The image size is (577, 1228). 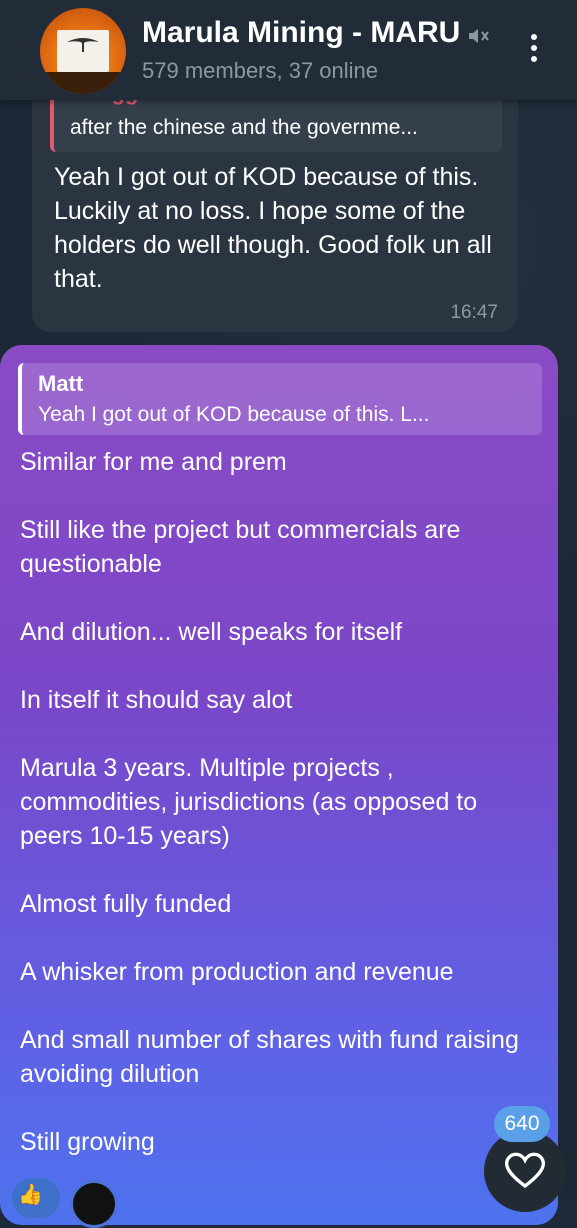 I want to click on tree-logo-icon, so click(x=83, y=45).